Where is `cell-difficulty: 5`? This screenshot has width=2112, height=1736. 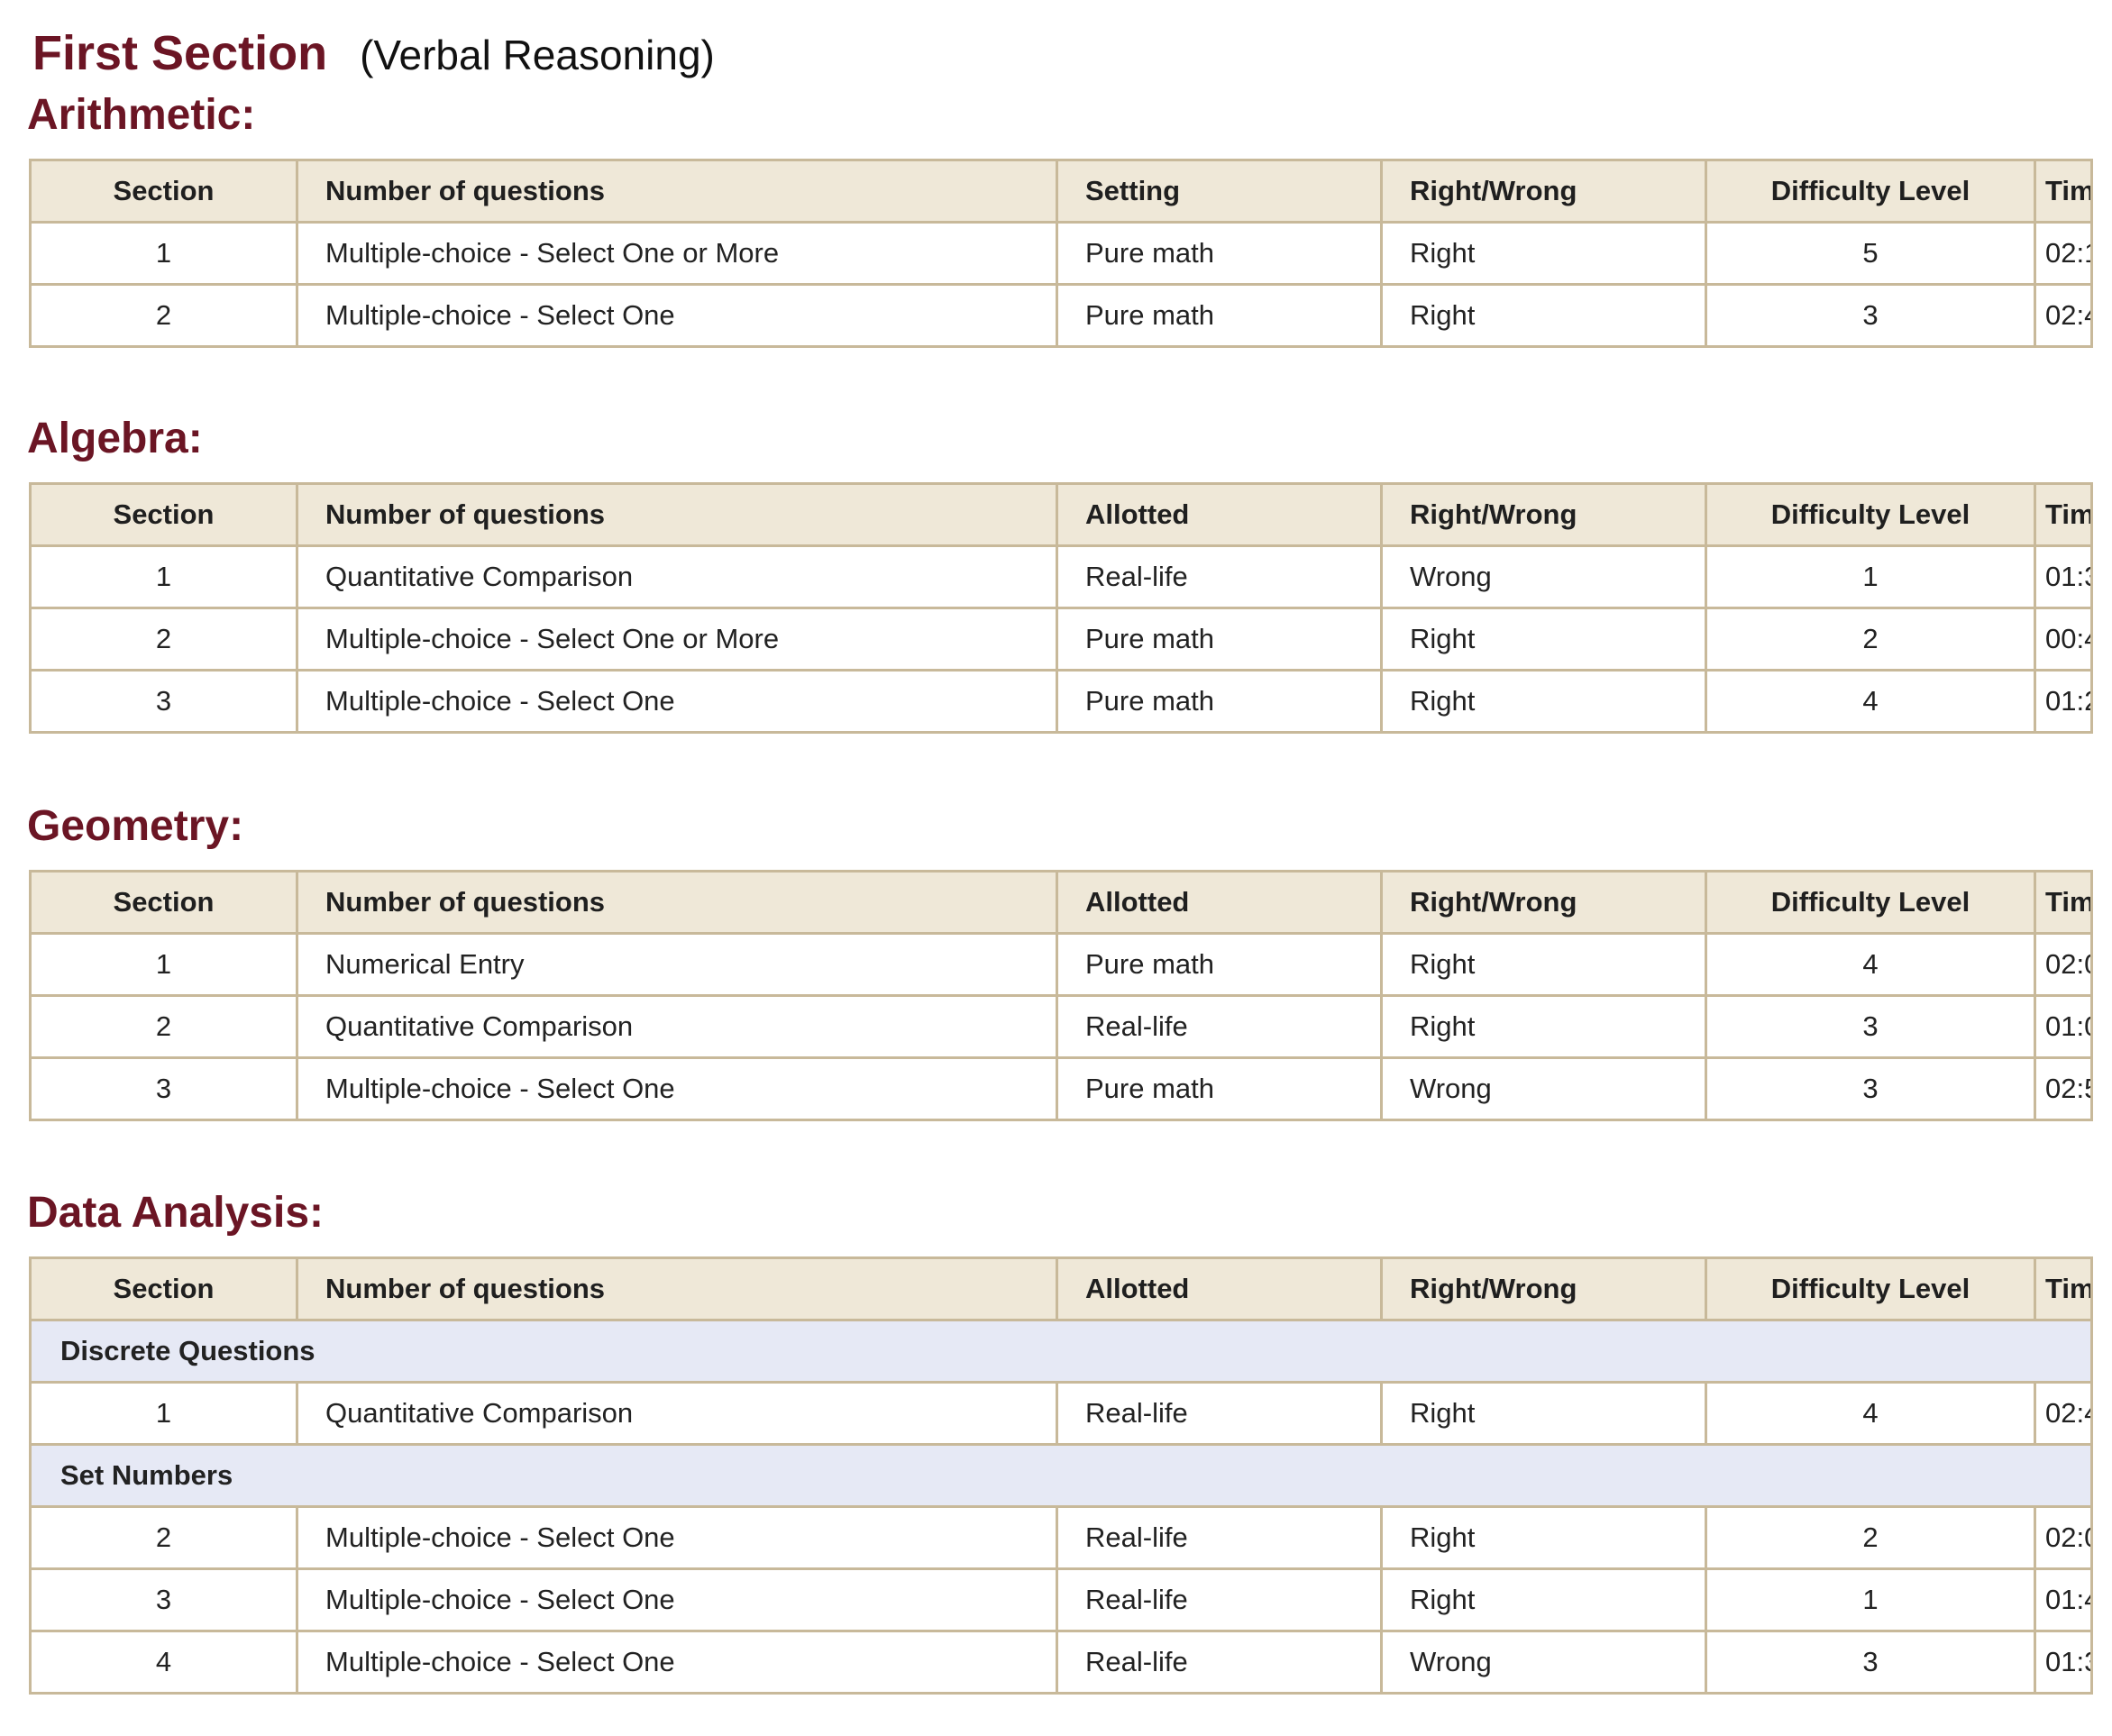
cell-difficulty: 5 is located at coordinates (1870, 253).